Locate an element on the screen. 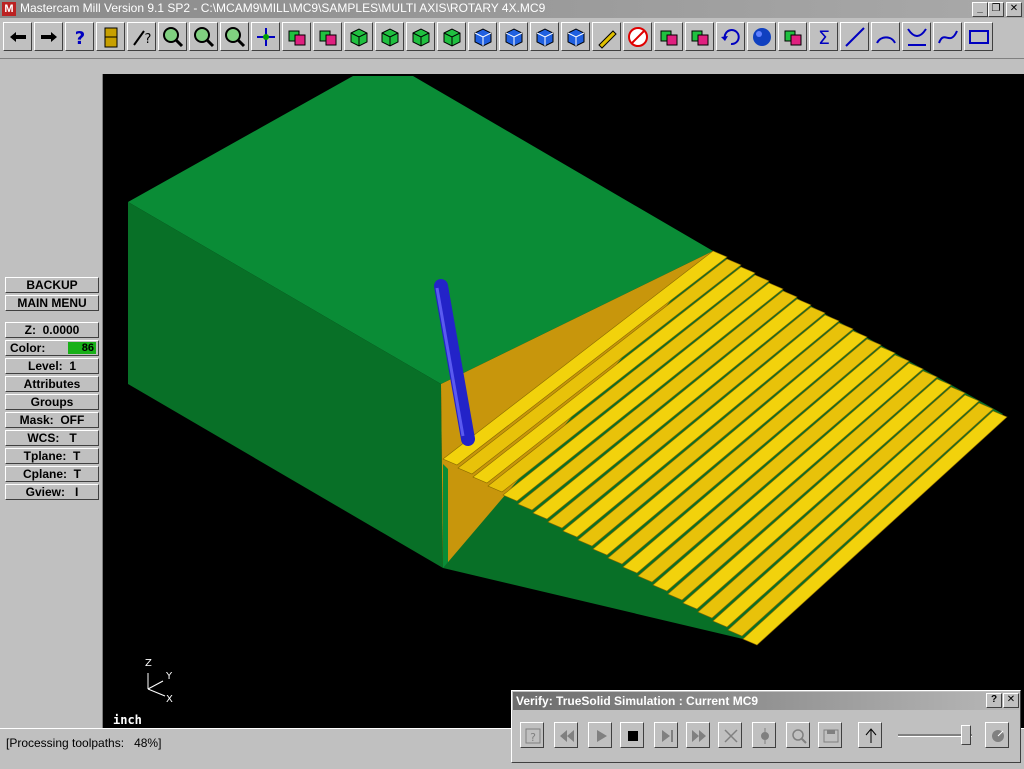  attributes-button: Attributes is located at coordinates (52, 384).